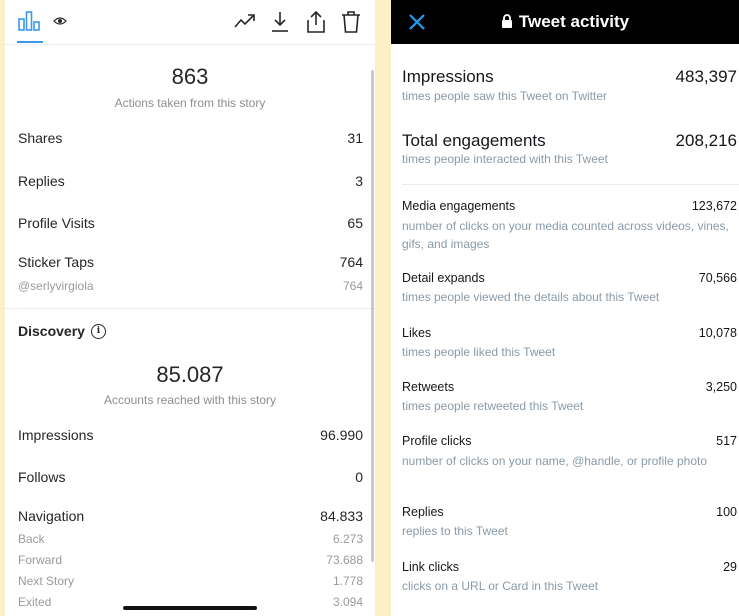 This screenshot has width=739, height=616. I want to click on likes-value: 10,078, so click(717, 333).